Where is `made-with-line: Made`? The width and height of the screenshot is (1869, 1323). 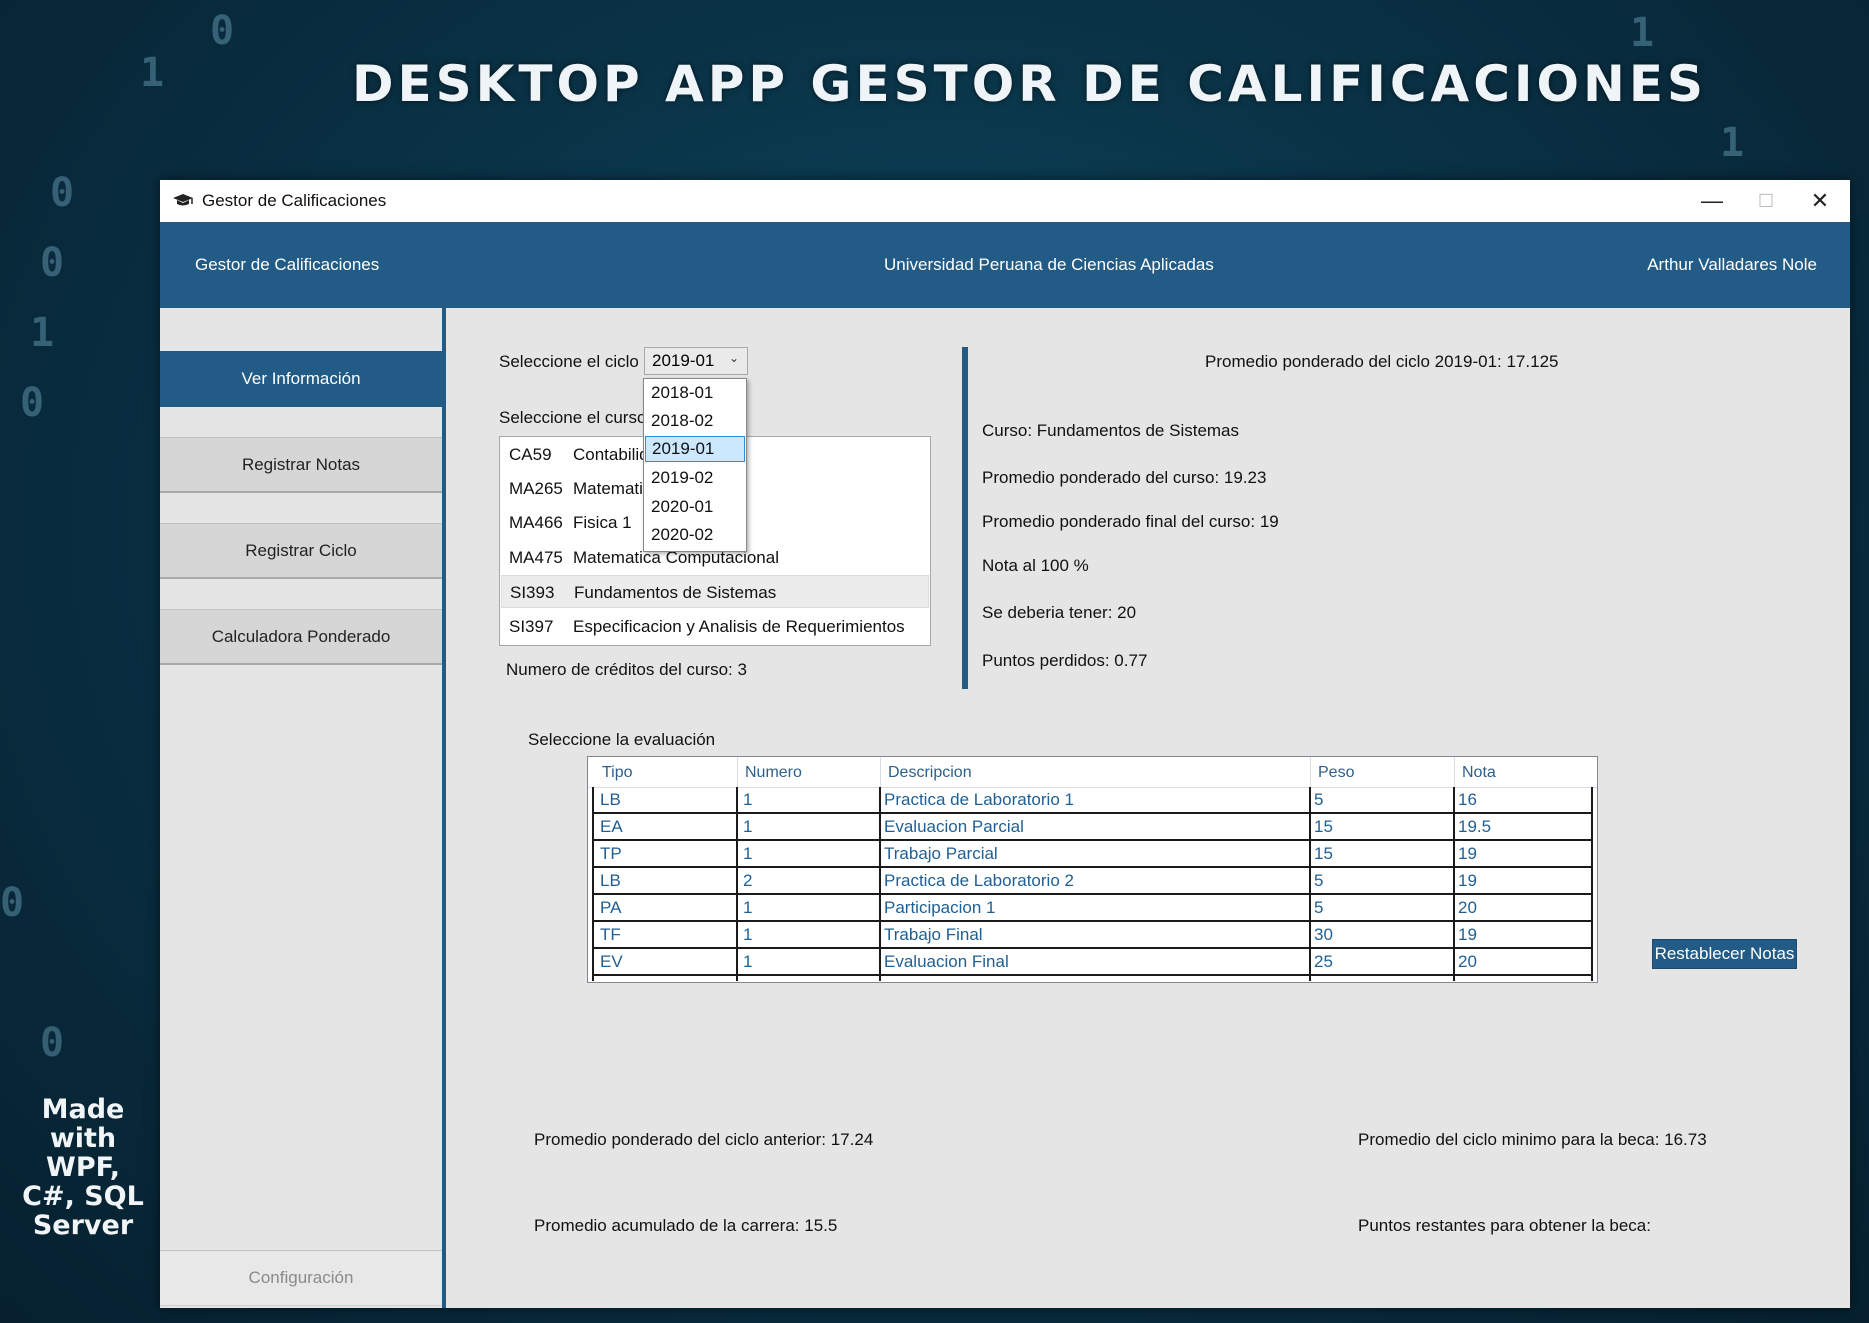
made-with-line: Made is located at coordinates (83, 1109).